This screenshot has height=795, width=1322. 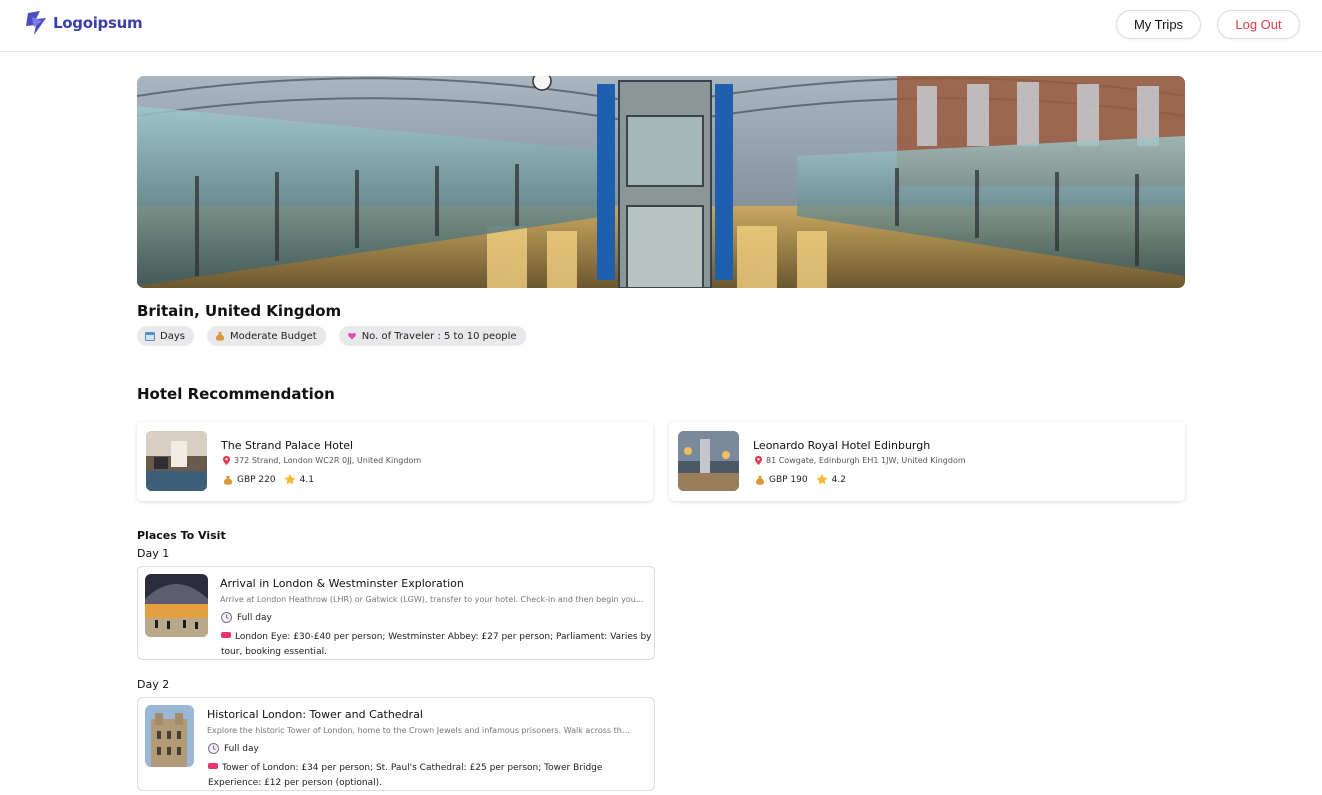 What do you see at coordinates (36, 23) in the screenshot?
I see `logo-icon` at bounding box center [36, 23].